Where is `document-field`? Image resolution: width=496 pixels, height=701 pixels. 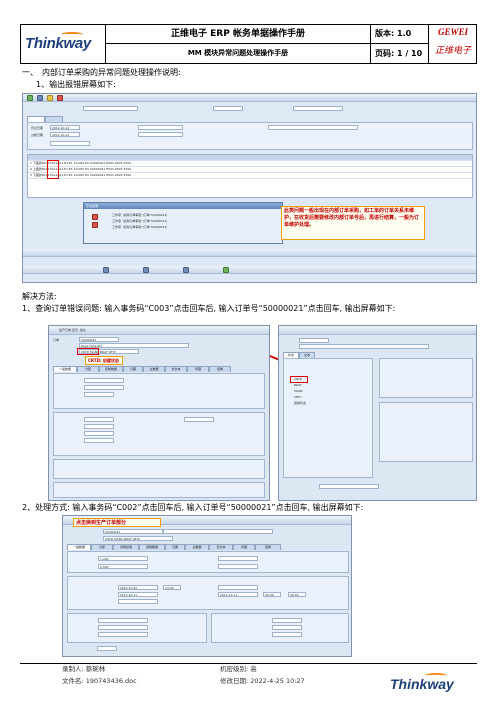 document-field is located at coordinates (110, 108).